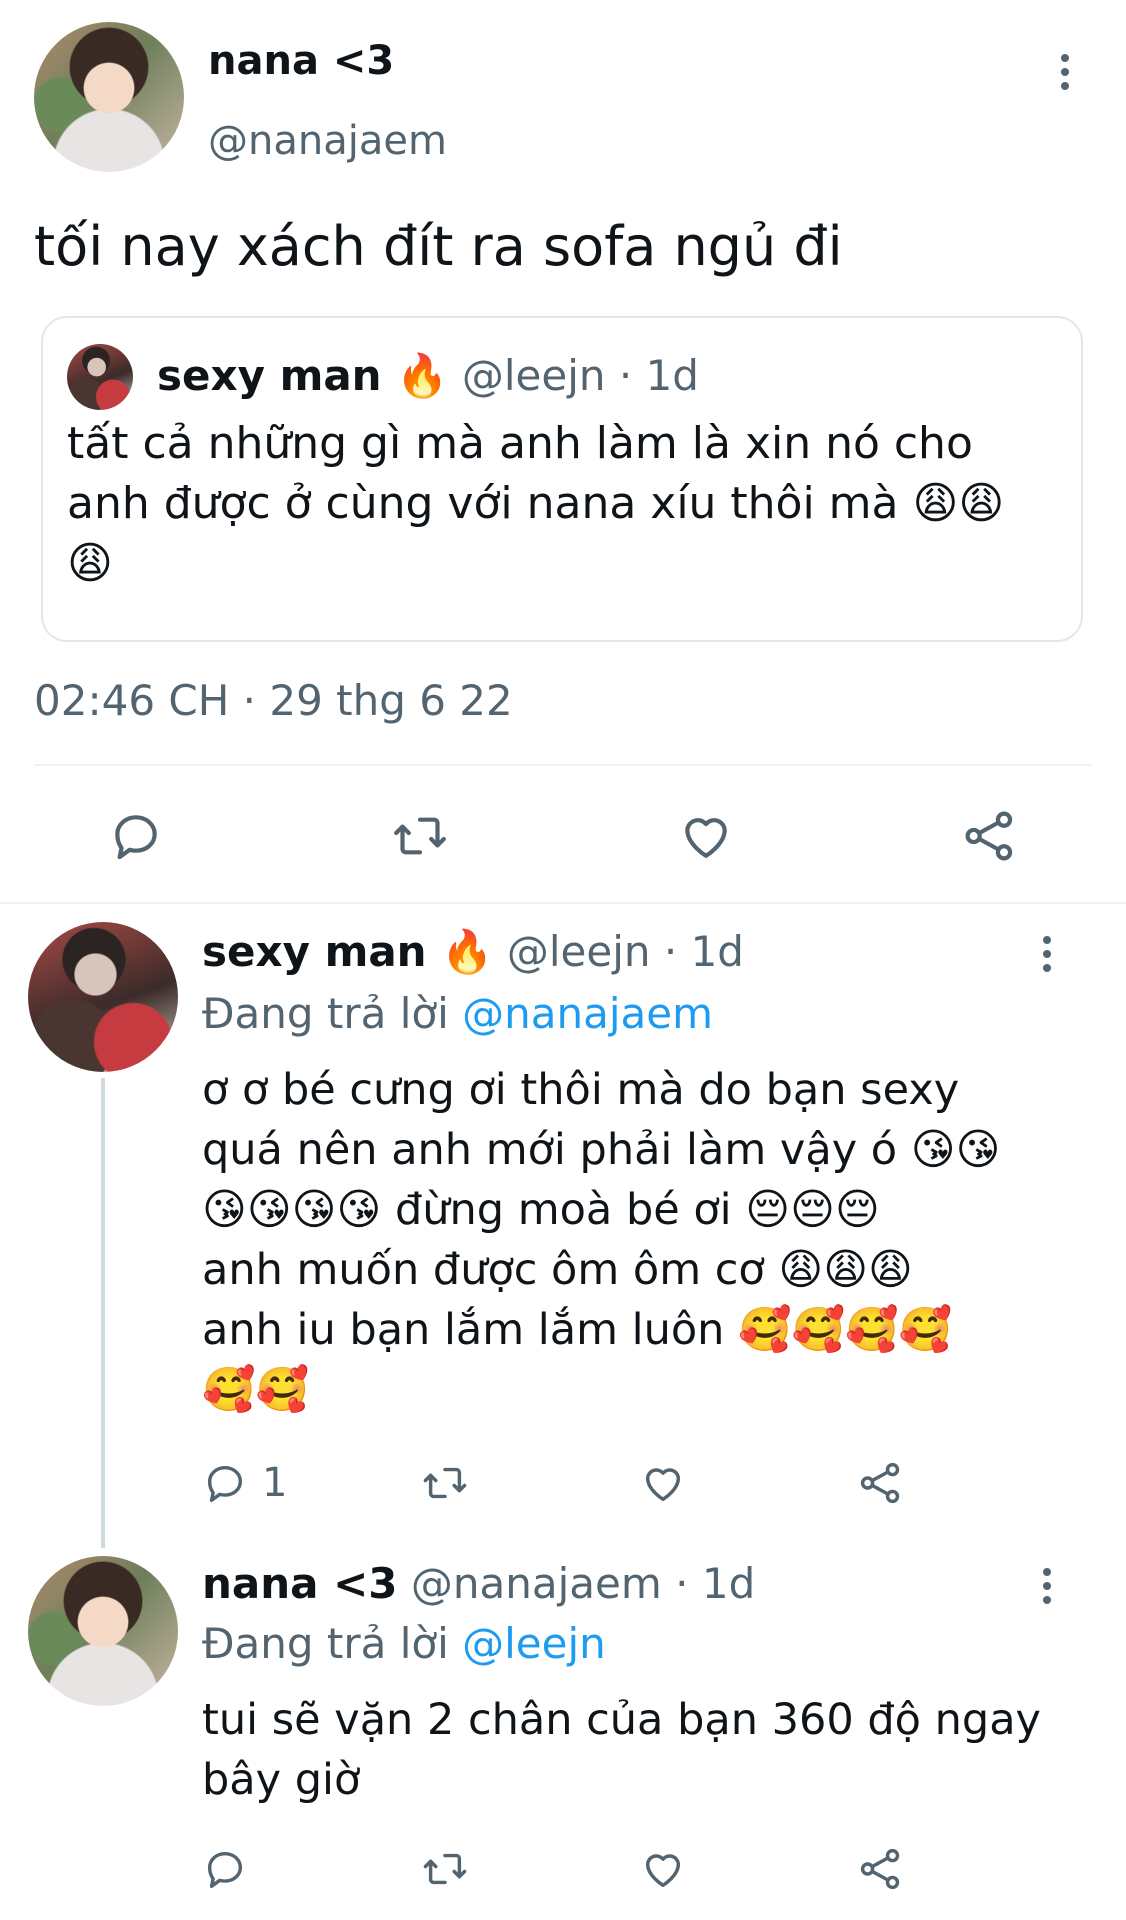 The width and height of the screenshot is (1126, 1920). I want to click on reply-text-line: quá nên anh mới phải làm vậy ó 😘😘, so click(601, 1150).